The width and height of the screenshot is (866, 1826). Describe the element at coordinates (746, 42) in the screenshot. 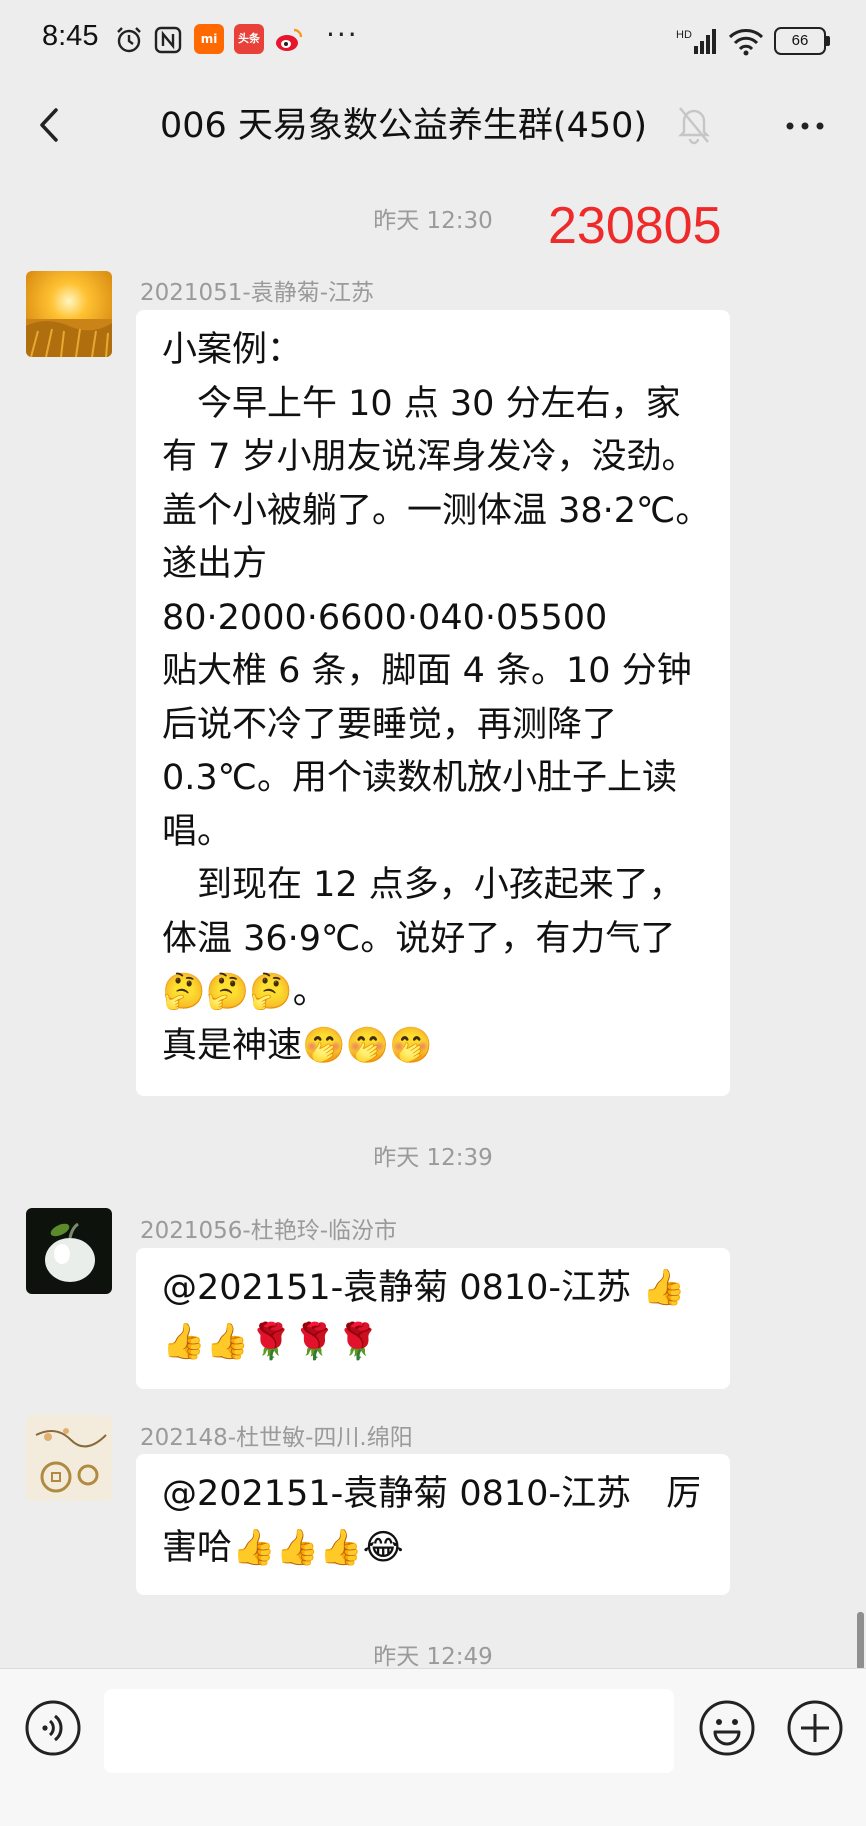

I see `wifi-icon` at that location.